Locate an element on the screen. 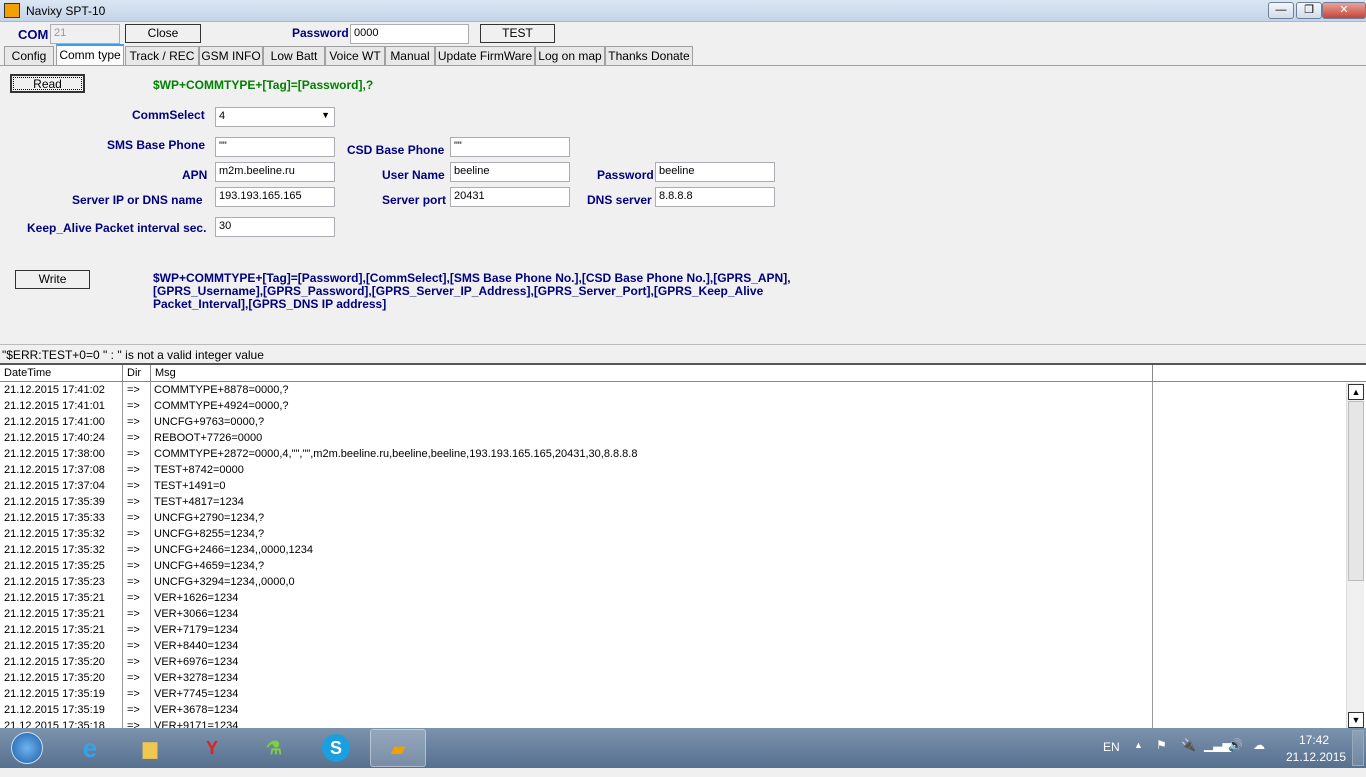 The image size is (1366, 777). table-row: 21.12.2015 17:35:20 => VER+6976=1234 is located at coordinates (576, 663).